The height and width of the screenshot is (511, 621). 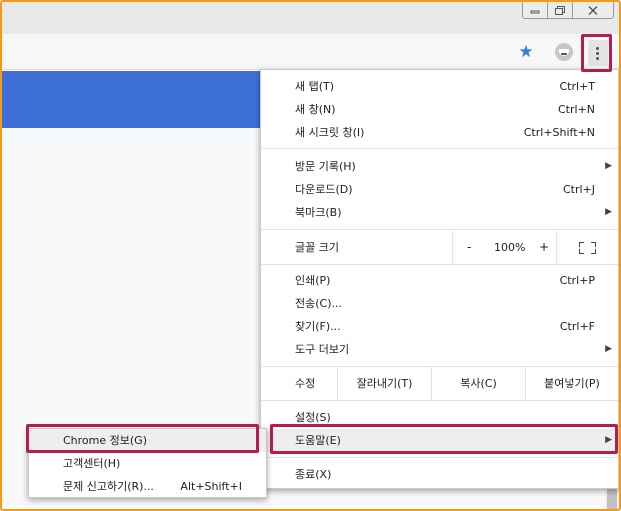 I want to click on title-bar, so click(x=310, y=18).